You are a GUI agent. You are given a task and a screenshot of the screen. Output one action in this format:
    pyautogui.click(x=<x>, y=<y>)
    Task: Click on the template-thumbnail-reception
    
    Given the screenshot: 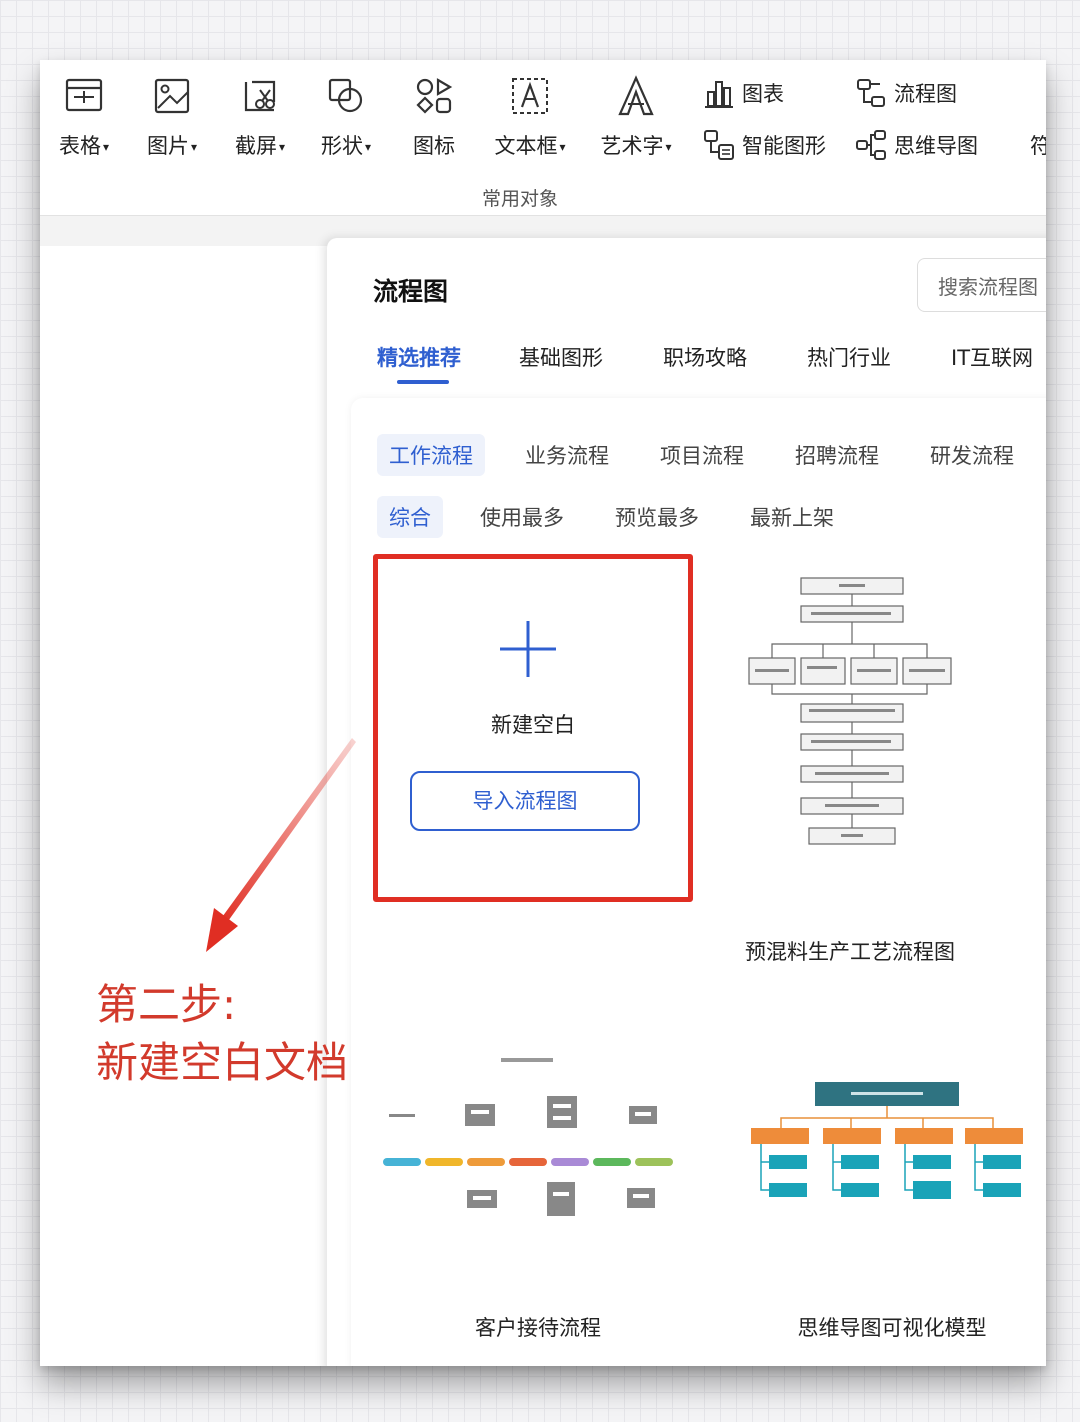 What is the action you would take?
    pyautogui.click(x=528, y=1168)
    